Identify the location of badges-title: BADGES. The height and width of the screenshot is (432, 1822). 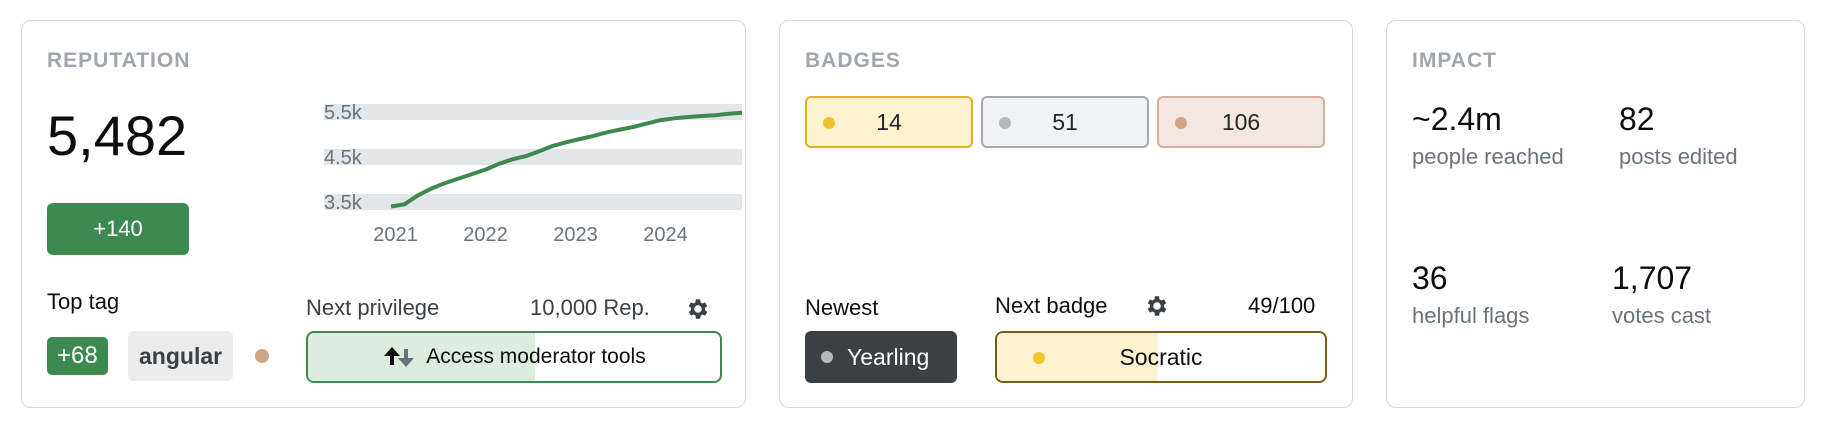
(853, 60).